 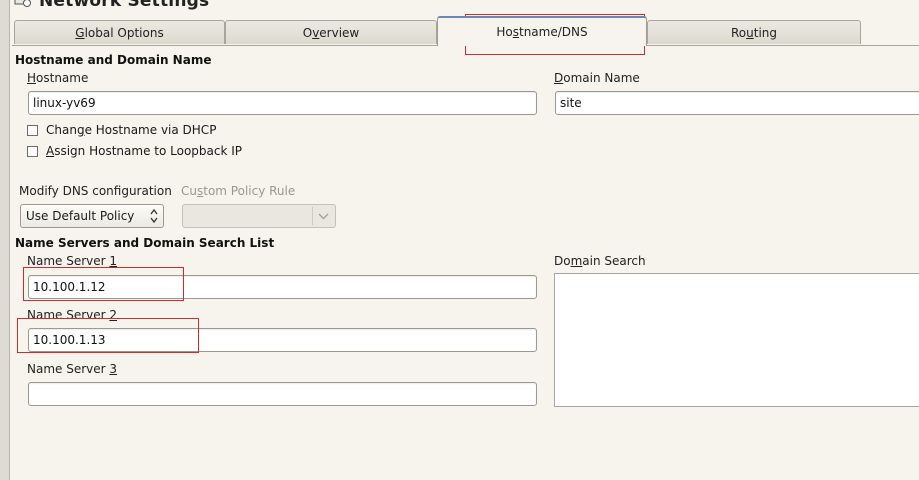 What do you see at coordinates (124, 5) in the screenshot?
I see `window-title: Network Settings` at bounding box center [124, 5].